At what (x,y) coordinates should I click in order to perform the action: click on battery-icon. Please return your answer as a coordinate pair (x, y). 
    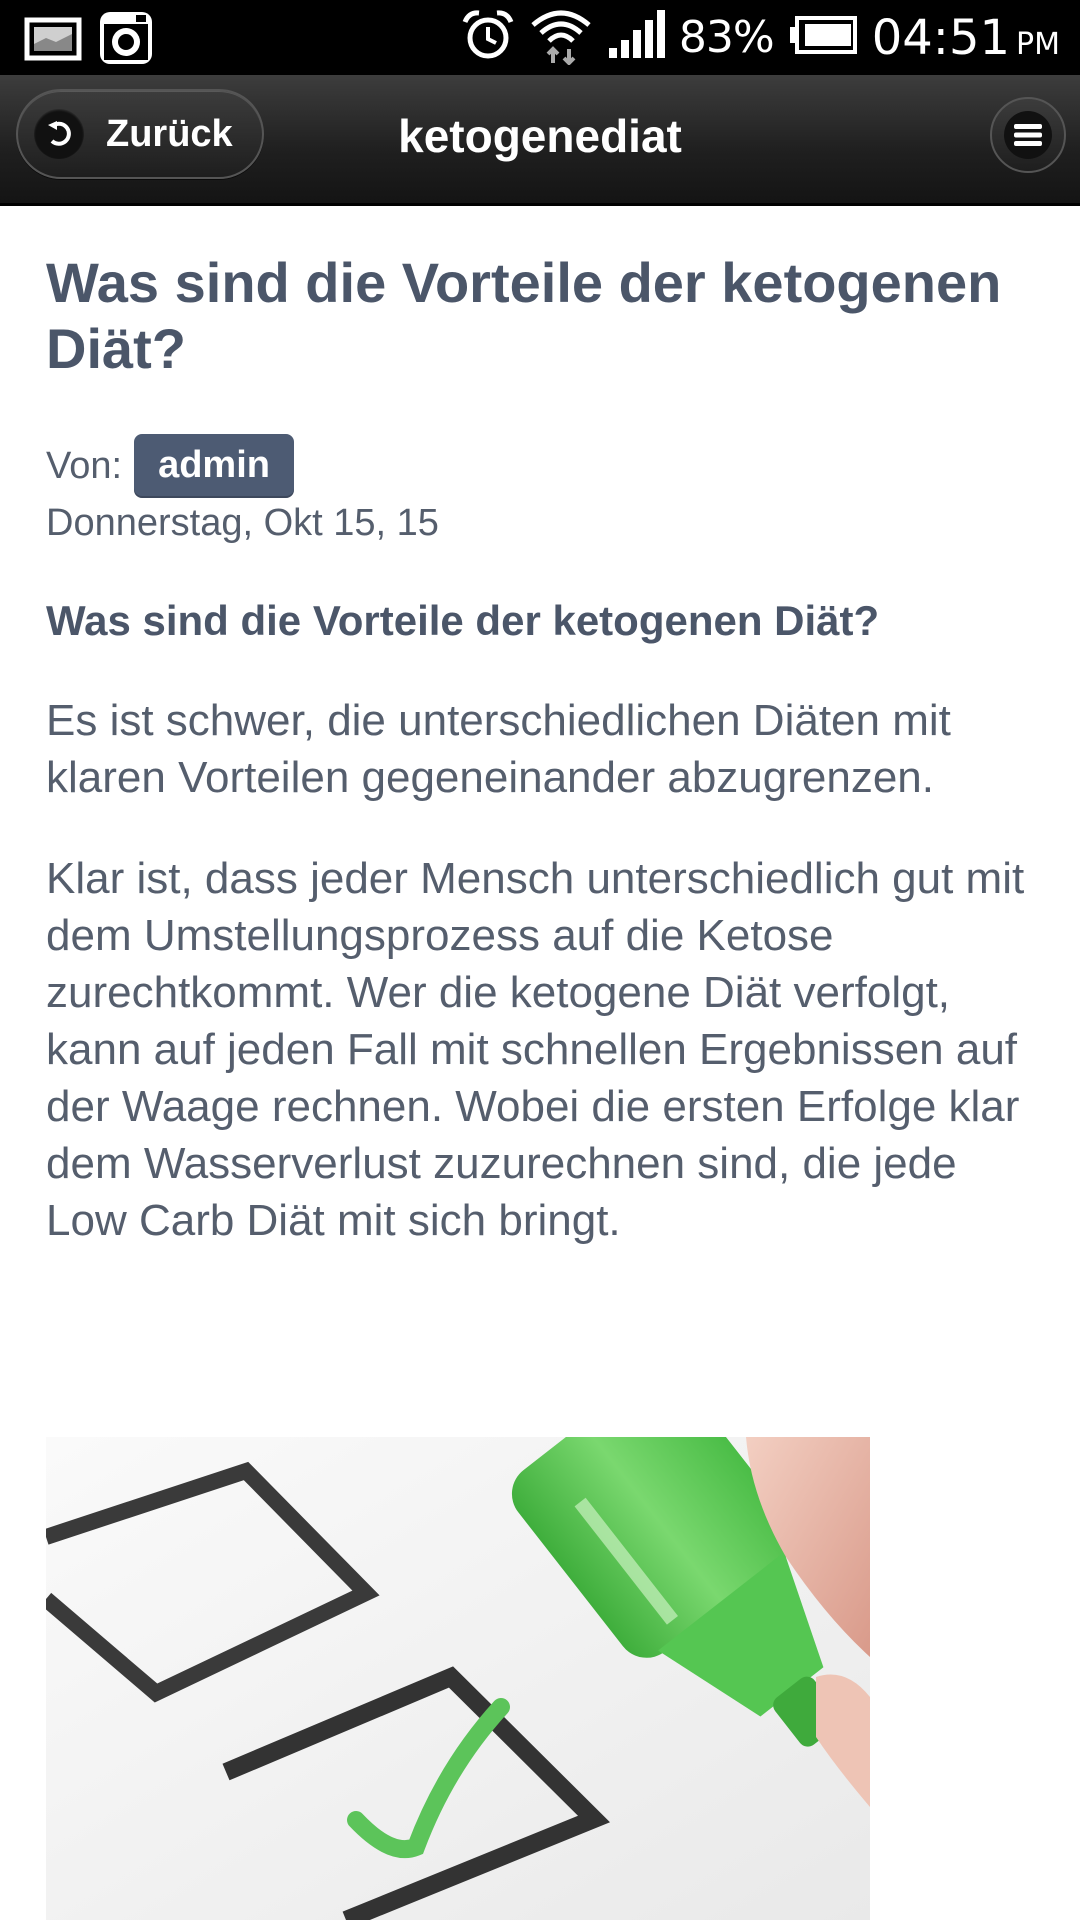
    Looking at the image, I should click on (823, 37).